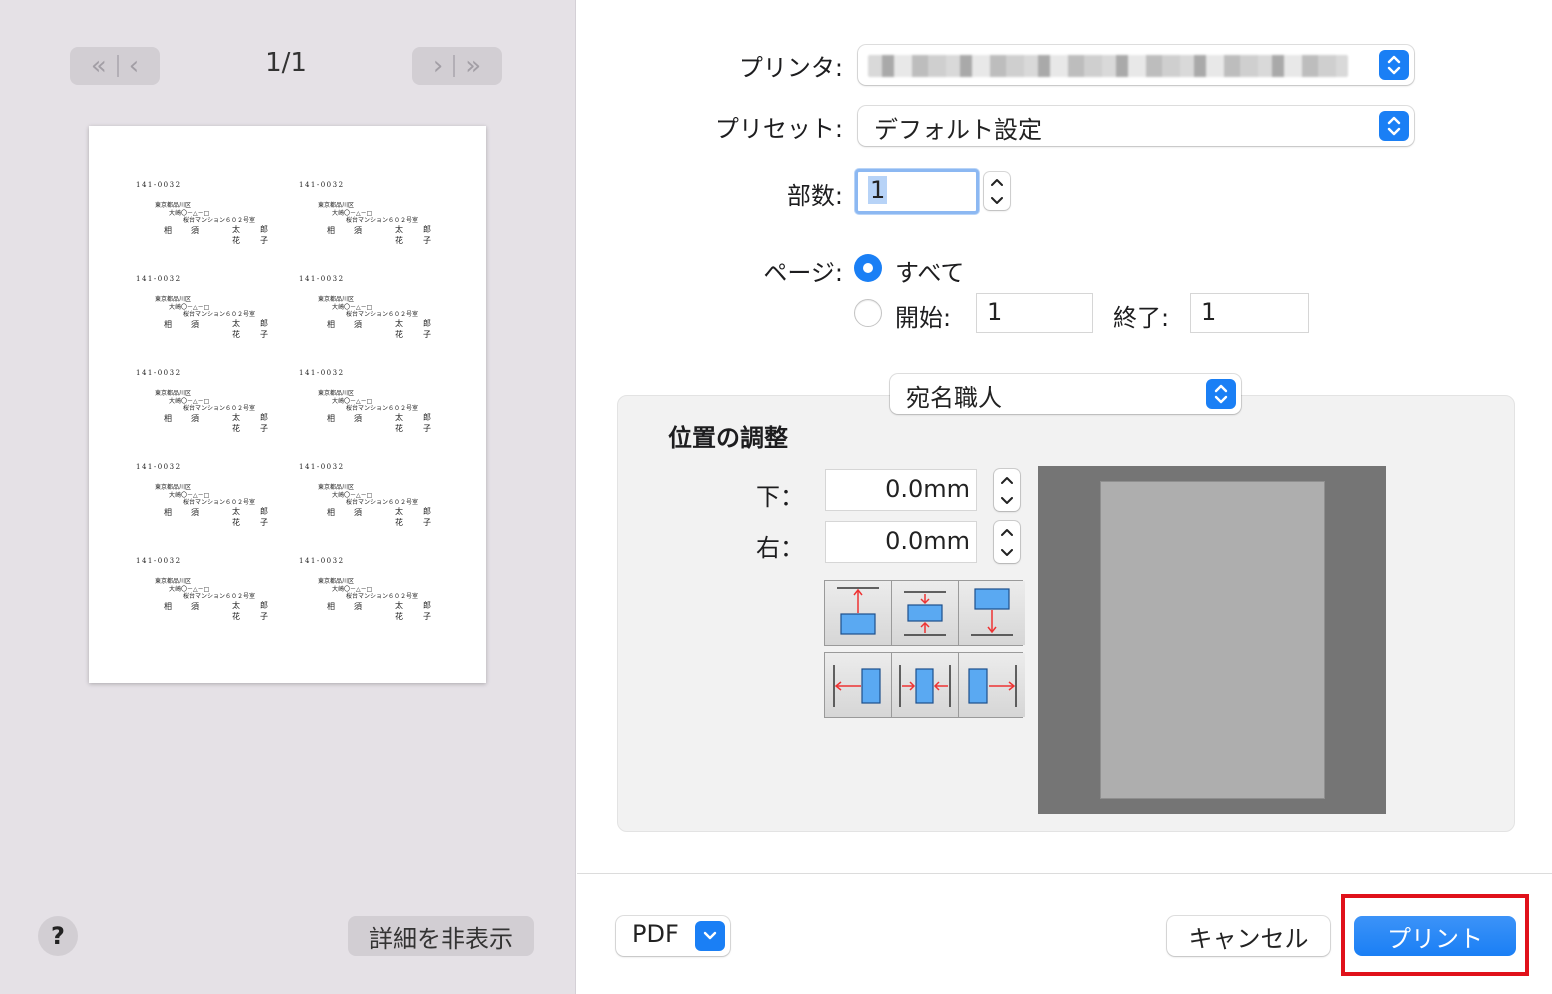  Describe the element at coordinates (997, 191) in the screenshot. I see `copies-stepper` at that location.